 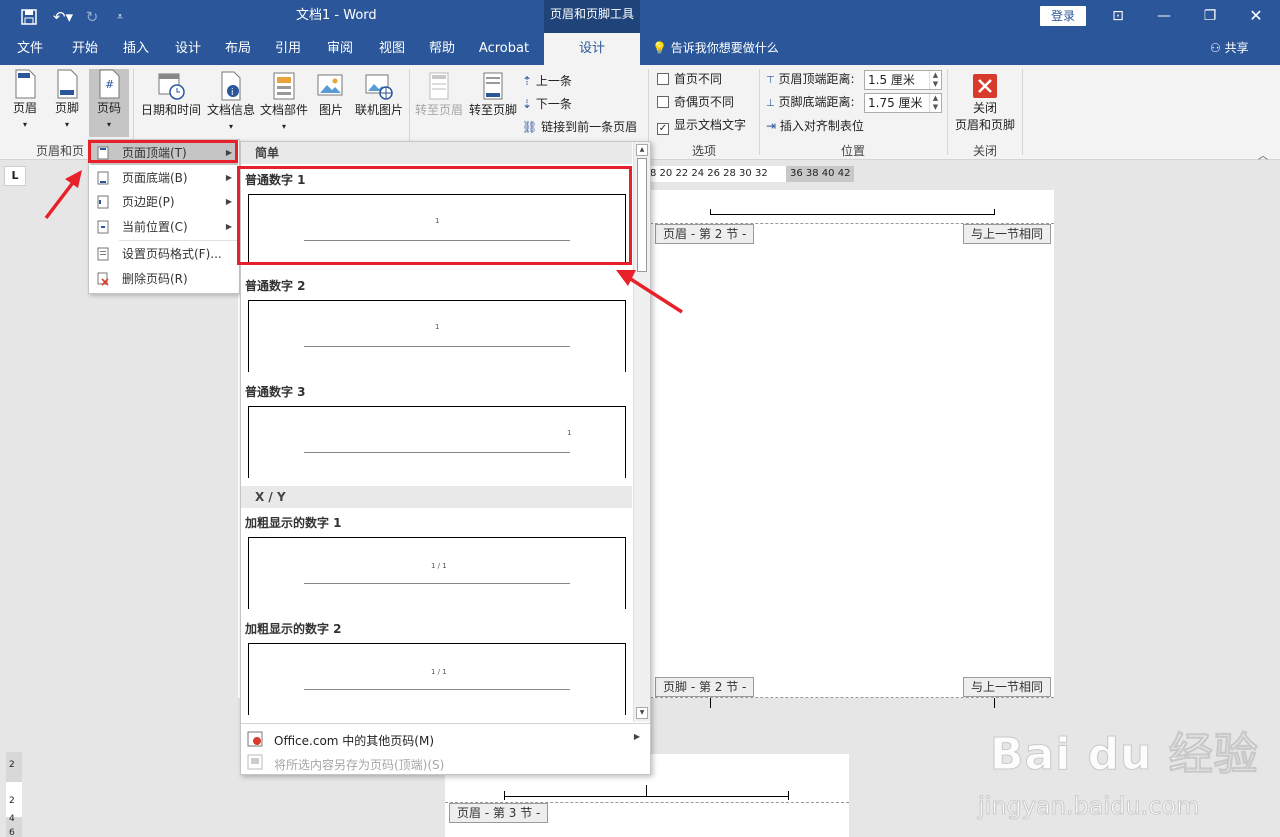 What do you see at coordinates (579, 127) in the screenshot?
I see `link-previous-button: ⛓ 链接到前一条页眉` at bounding box center [579, 127].